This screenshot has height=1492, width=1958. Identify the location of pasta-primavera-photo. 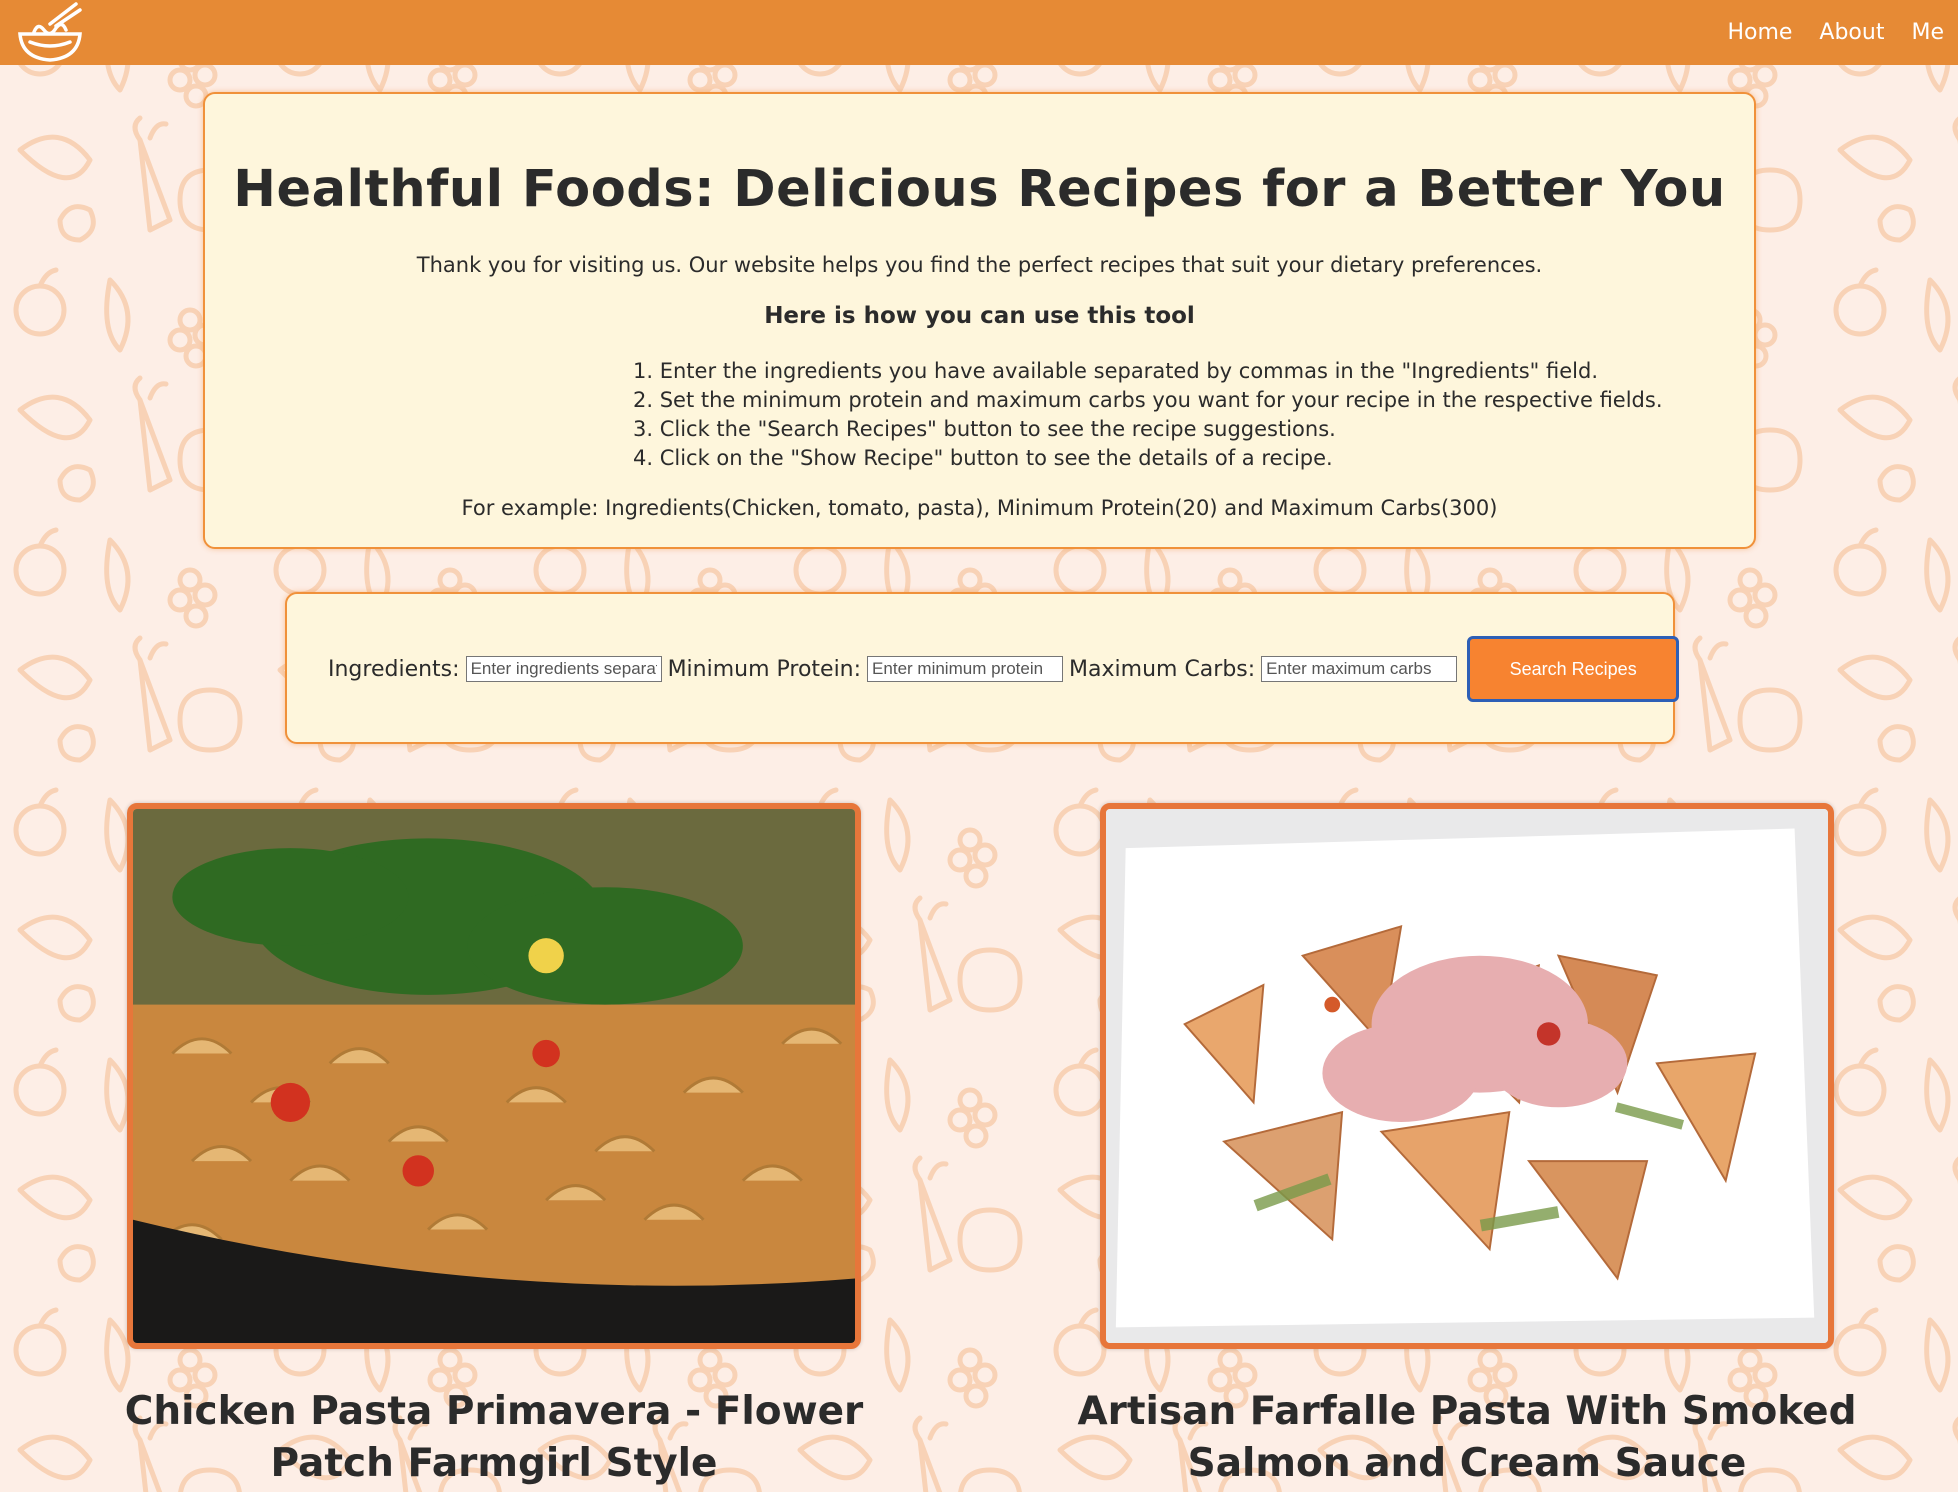
(494, 1076).